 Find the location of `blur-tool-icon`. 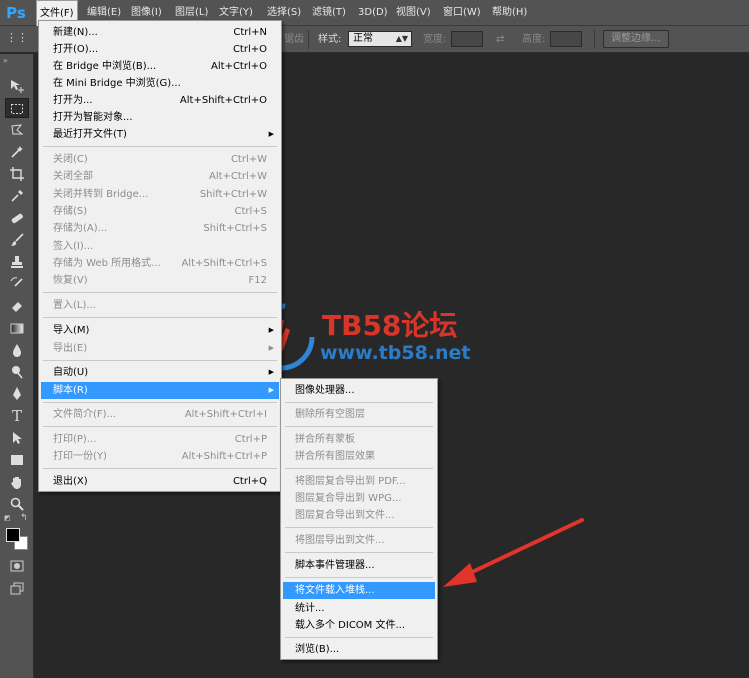

blur-tool-icon is located at coordinates (17, 350).